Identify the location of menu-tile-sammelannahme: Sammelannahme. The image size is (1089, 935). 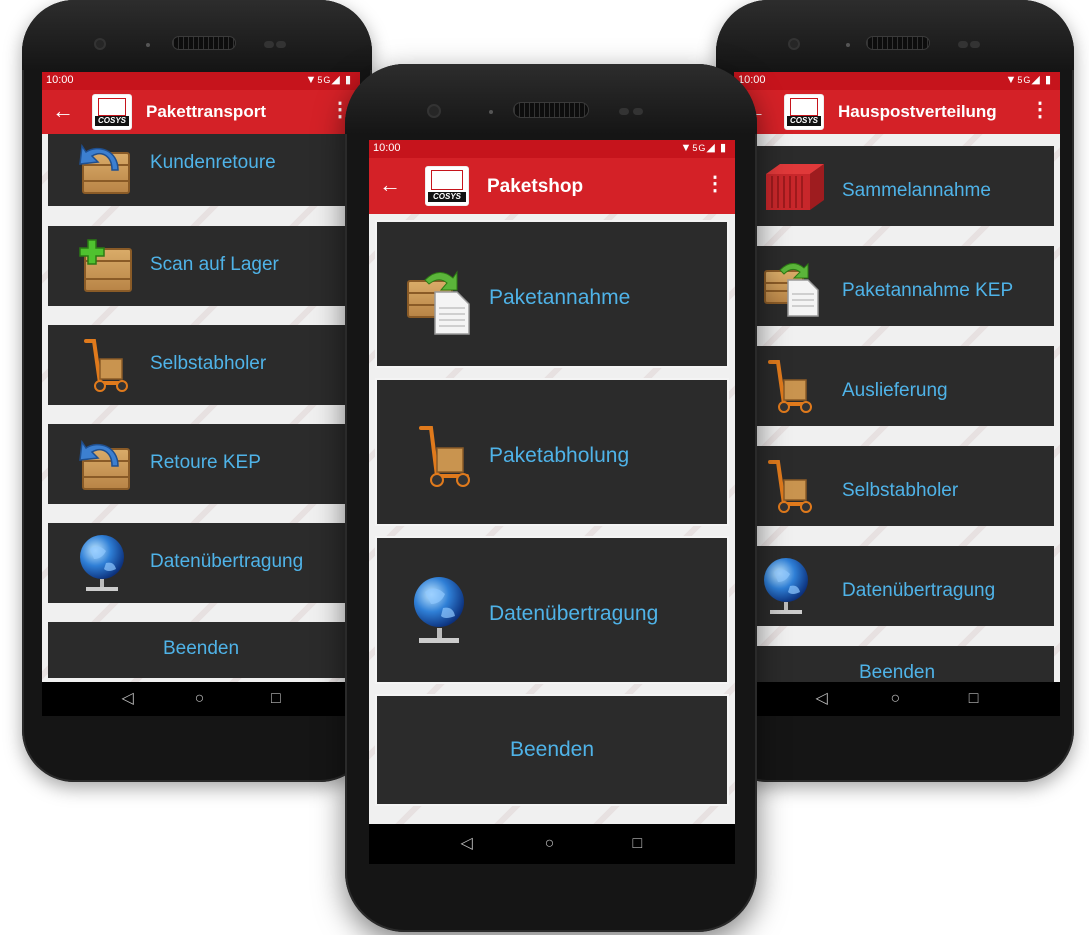
(897, 186).